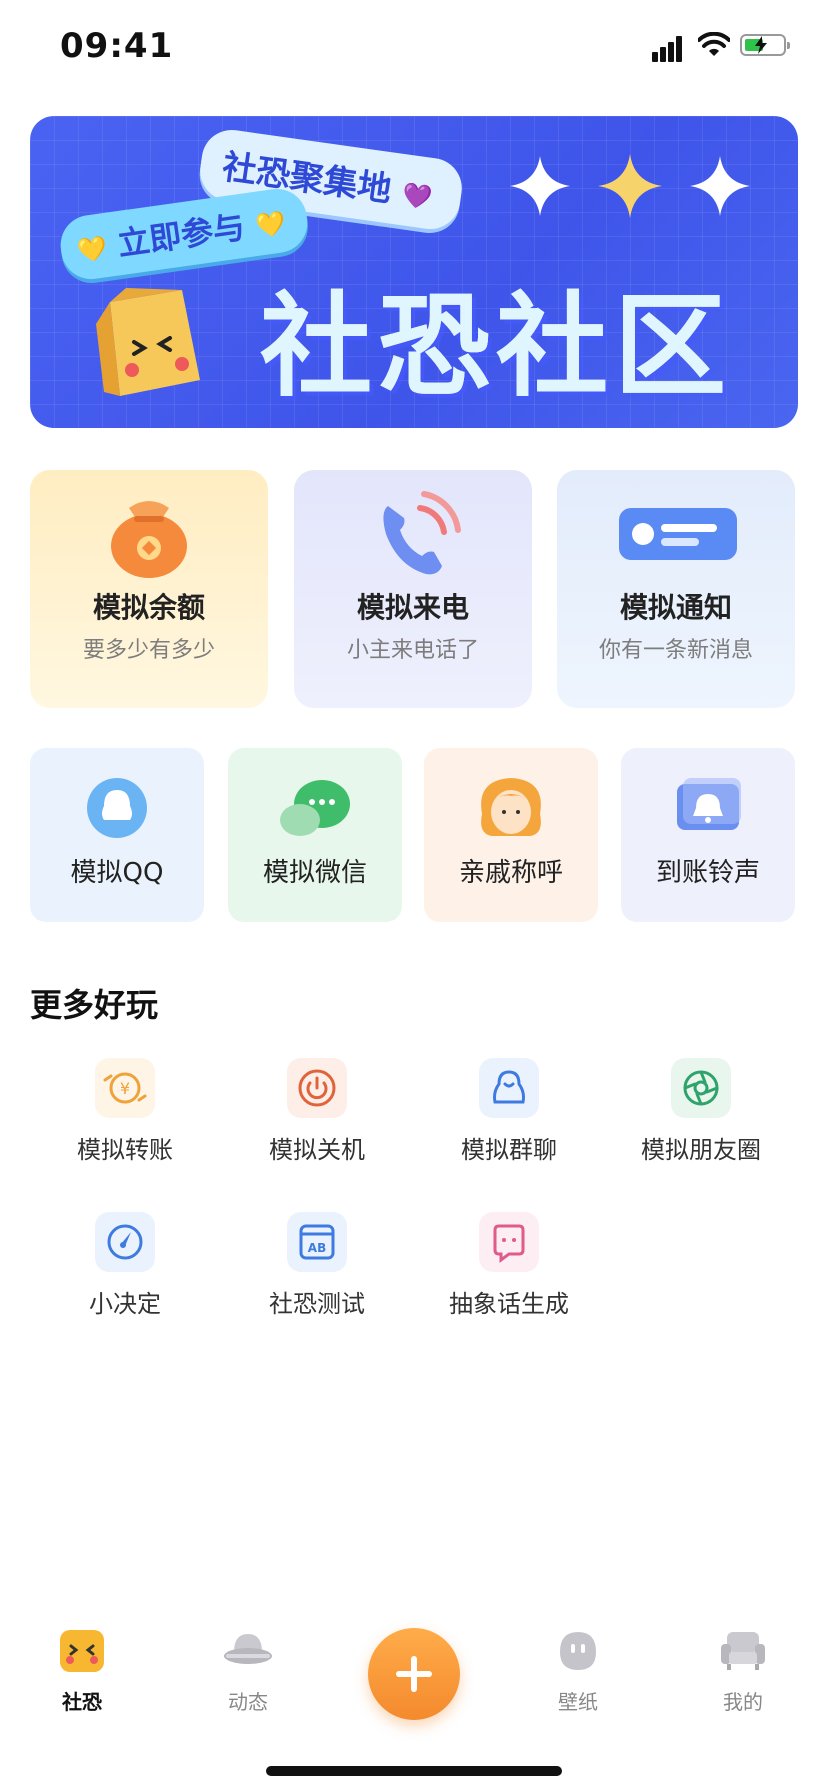 The width and height of the screenshot is (828, 1792). Describe the element at coordinates (125, 1304) in the screenshot. I see `tool-small-decision-label: 小决定` at that location.